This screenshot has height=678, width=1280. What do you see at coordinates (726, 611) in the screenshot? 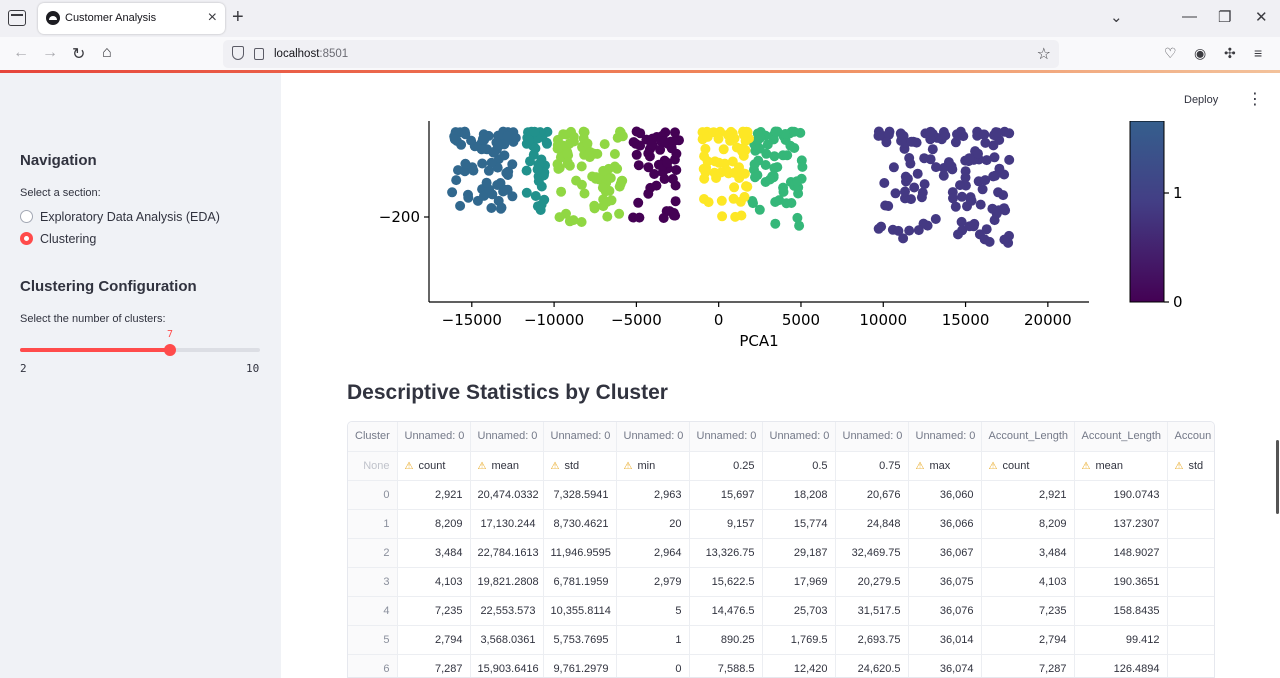
I see `table-cell: 14,476.5` at bounding box center [726, 611].